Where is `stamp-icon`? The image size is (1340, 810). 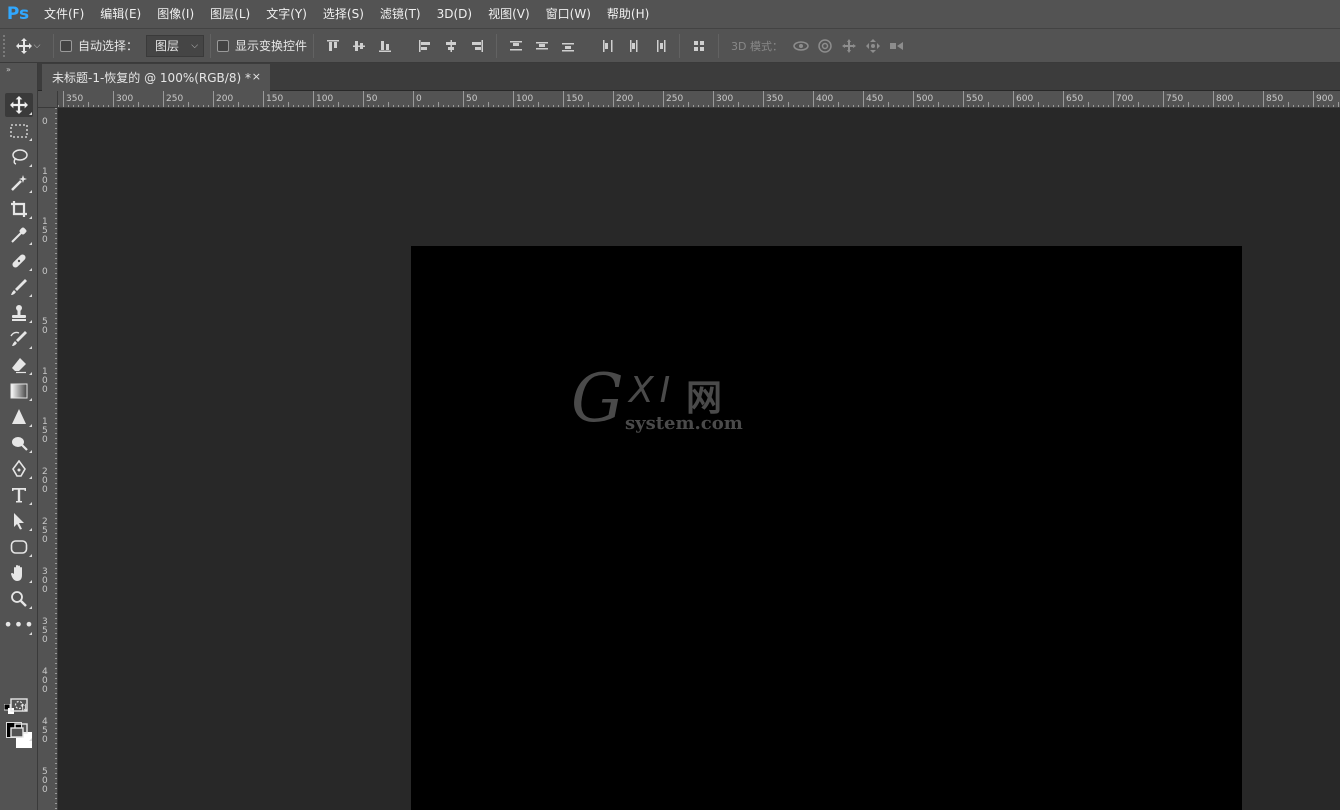 stamp-icon is located at coordinates (19, 313).